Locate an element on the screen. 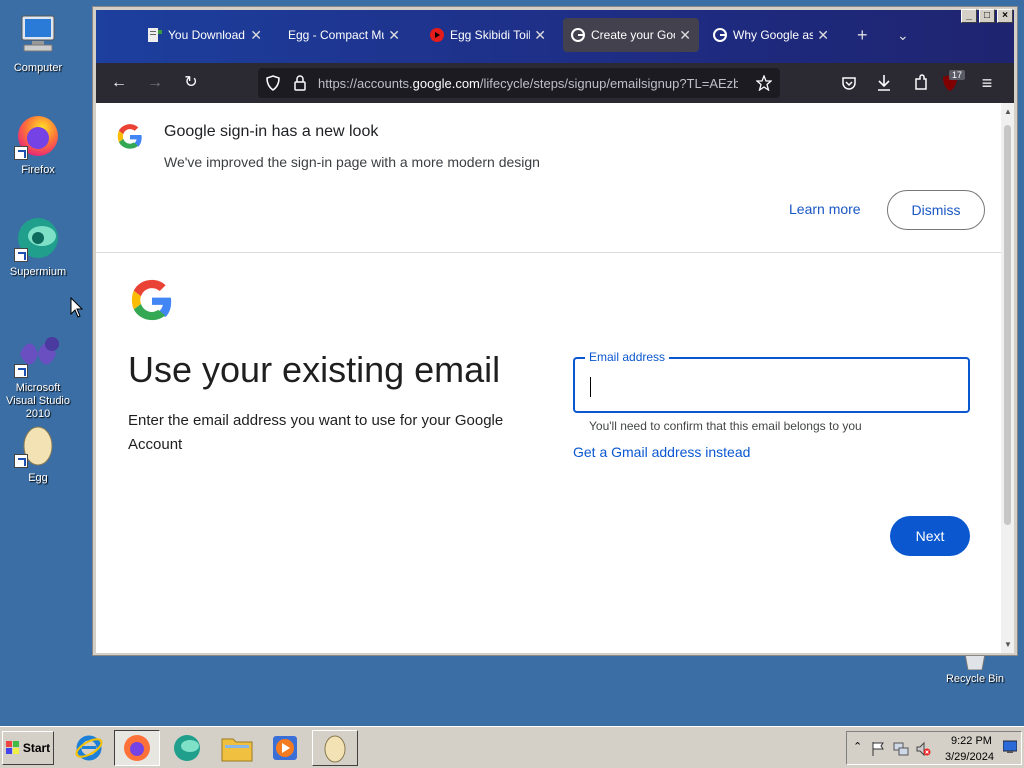  ublock-extension-icon: 17 is located at coordinates (953, 81).